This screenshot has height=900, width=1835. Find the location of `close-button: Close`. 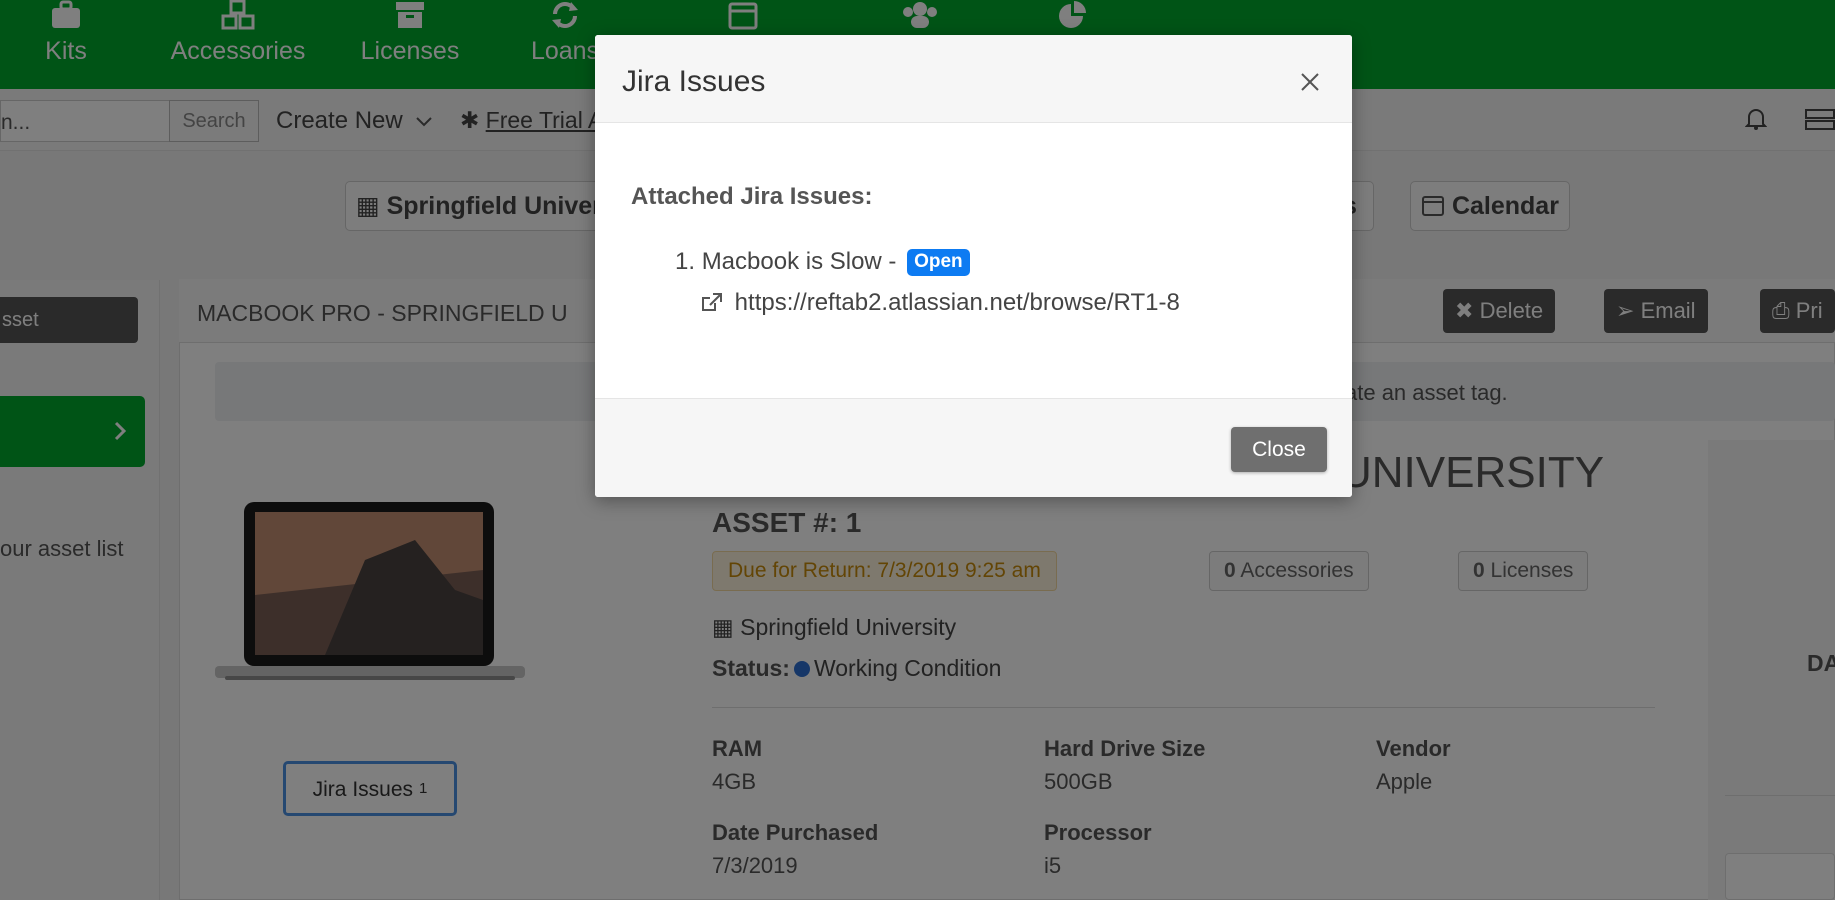

close-button: Close is located at coordinates (1279, 449).